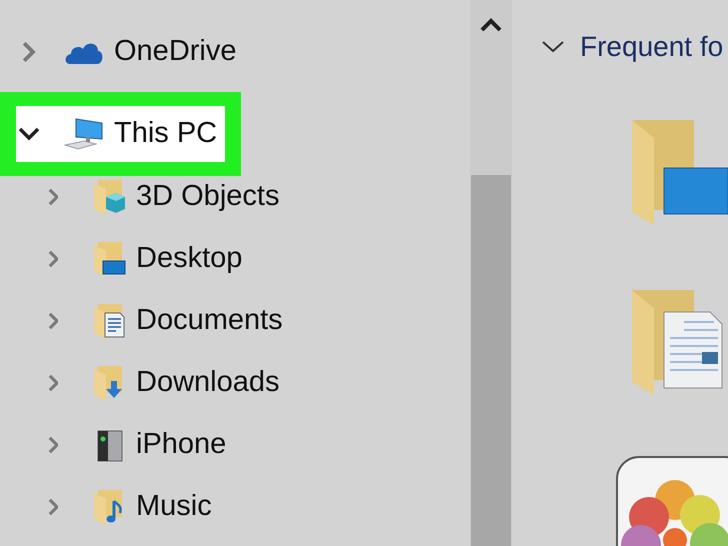  I want to click on item-label: Downloads, so click(208, 382).